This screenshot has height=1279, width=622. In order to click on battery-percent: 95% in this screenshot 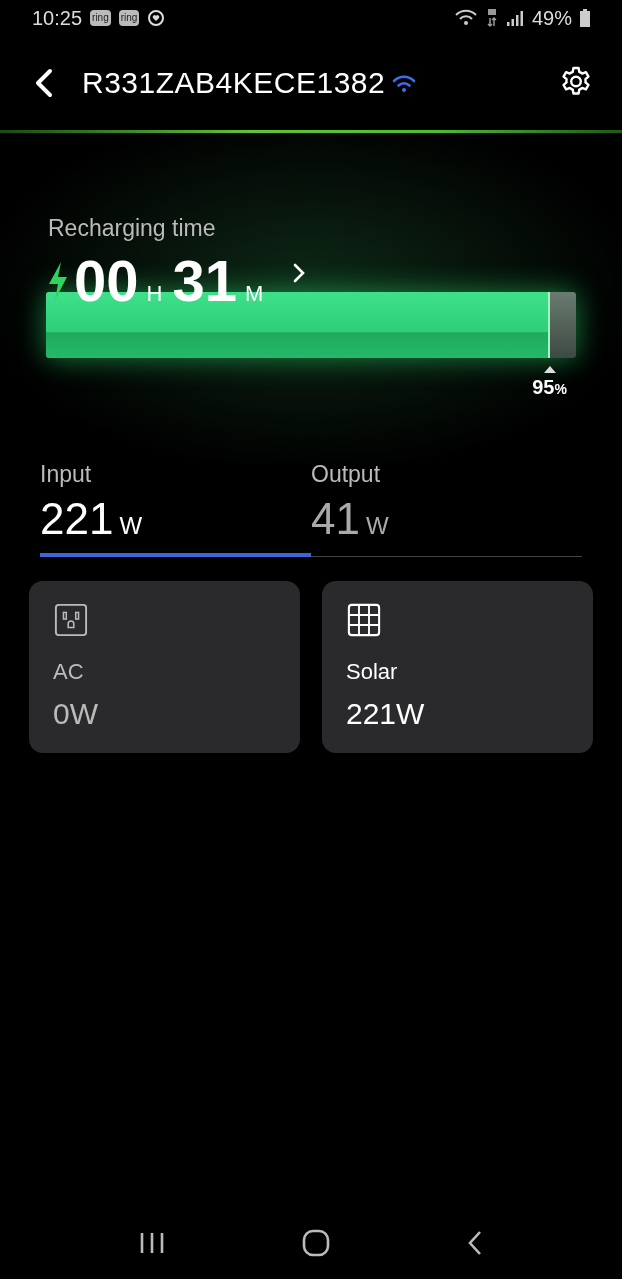, I will do `click(549, 387)`.